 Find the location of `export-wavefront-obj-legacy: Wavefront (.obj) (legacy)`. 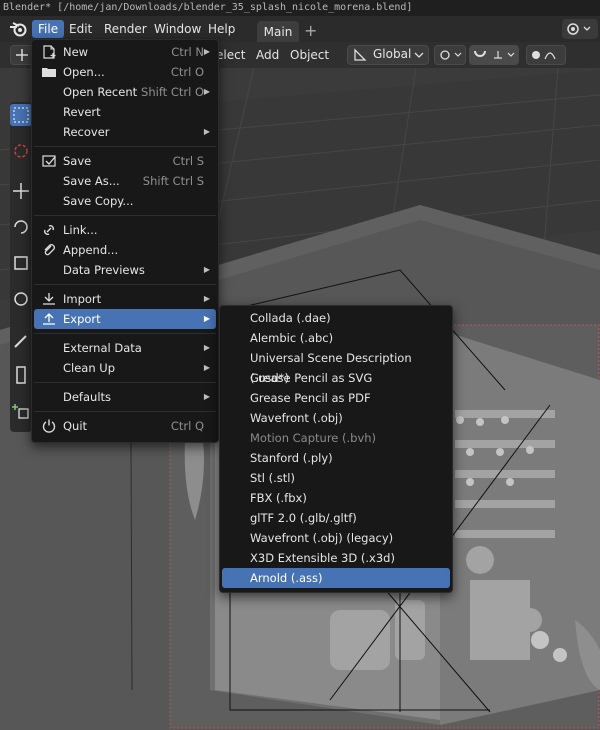

export-wavefront-obj-legacy: Wavefront (.obj) (legacy) is located at coordinates (336, 538).